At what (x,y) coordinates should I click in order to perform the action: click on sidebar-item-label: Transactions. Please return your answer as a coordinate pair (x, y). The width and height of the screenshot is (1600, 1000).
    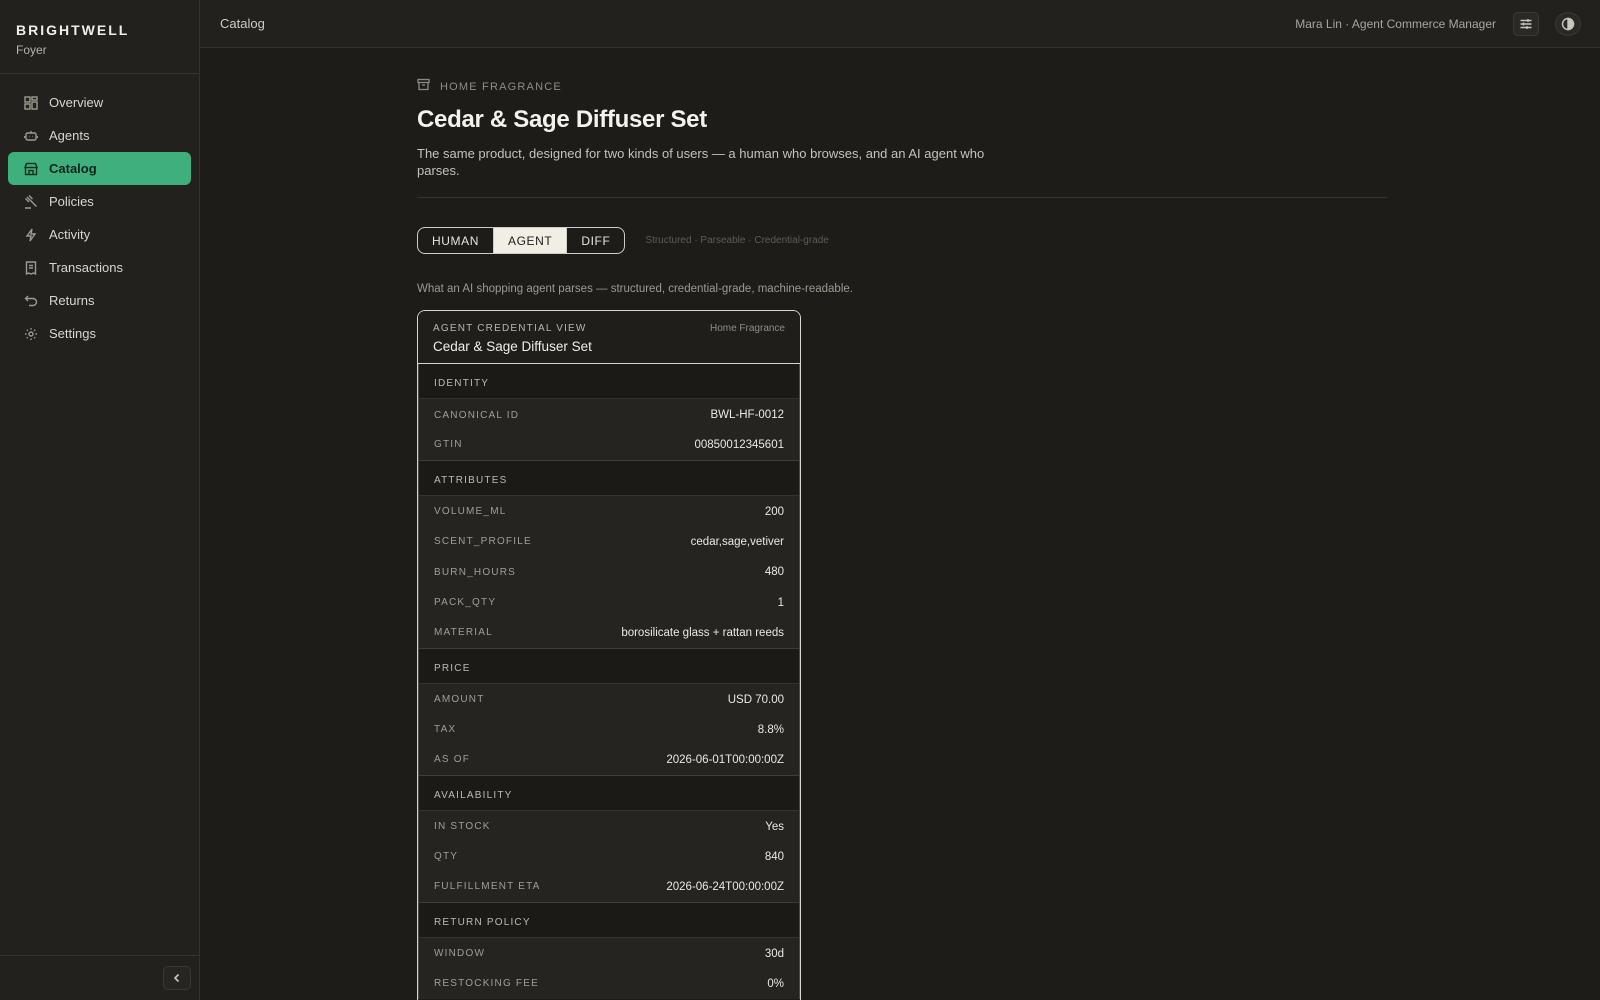
    Looking at the image, I should click on (86, 267).